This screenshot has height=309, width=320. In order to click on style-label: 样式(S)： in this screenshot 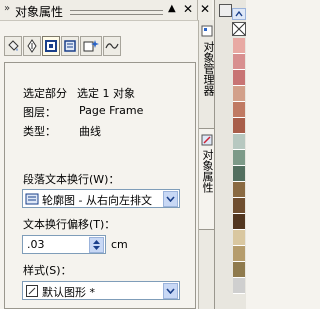, I will do `click(47, 270)`.